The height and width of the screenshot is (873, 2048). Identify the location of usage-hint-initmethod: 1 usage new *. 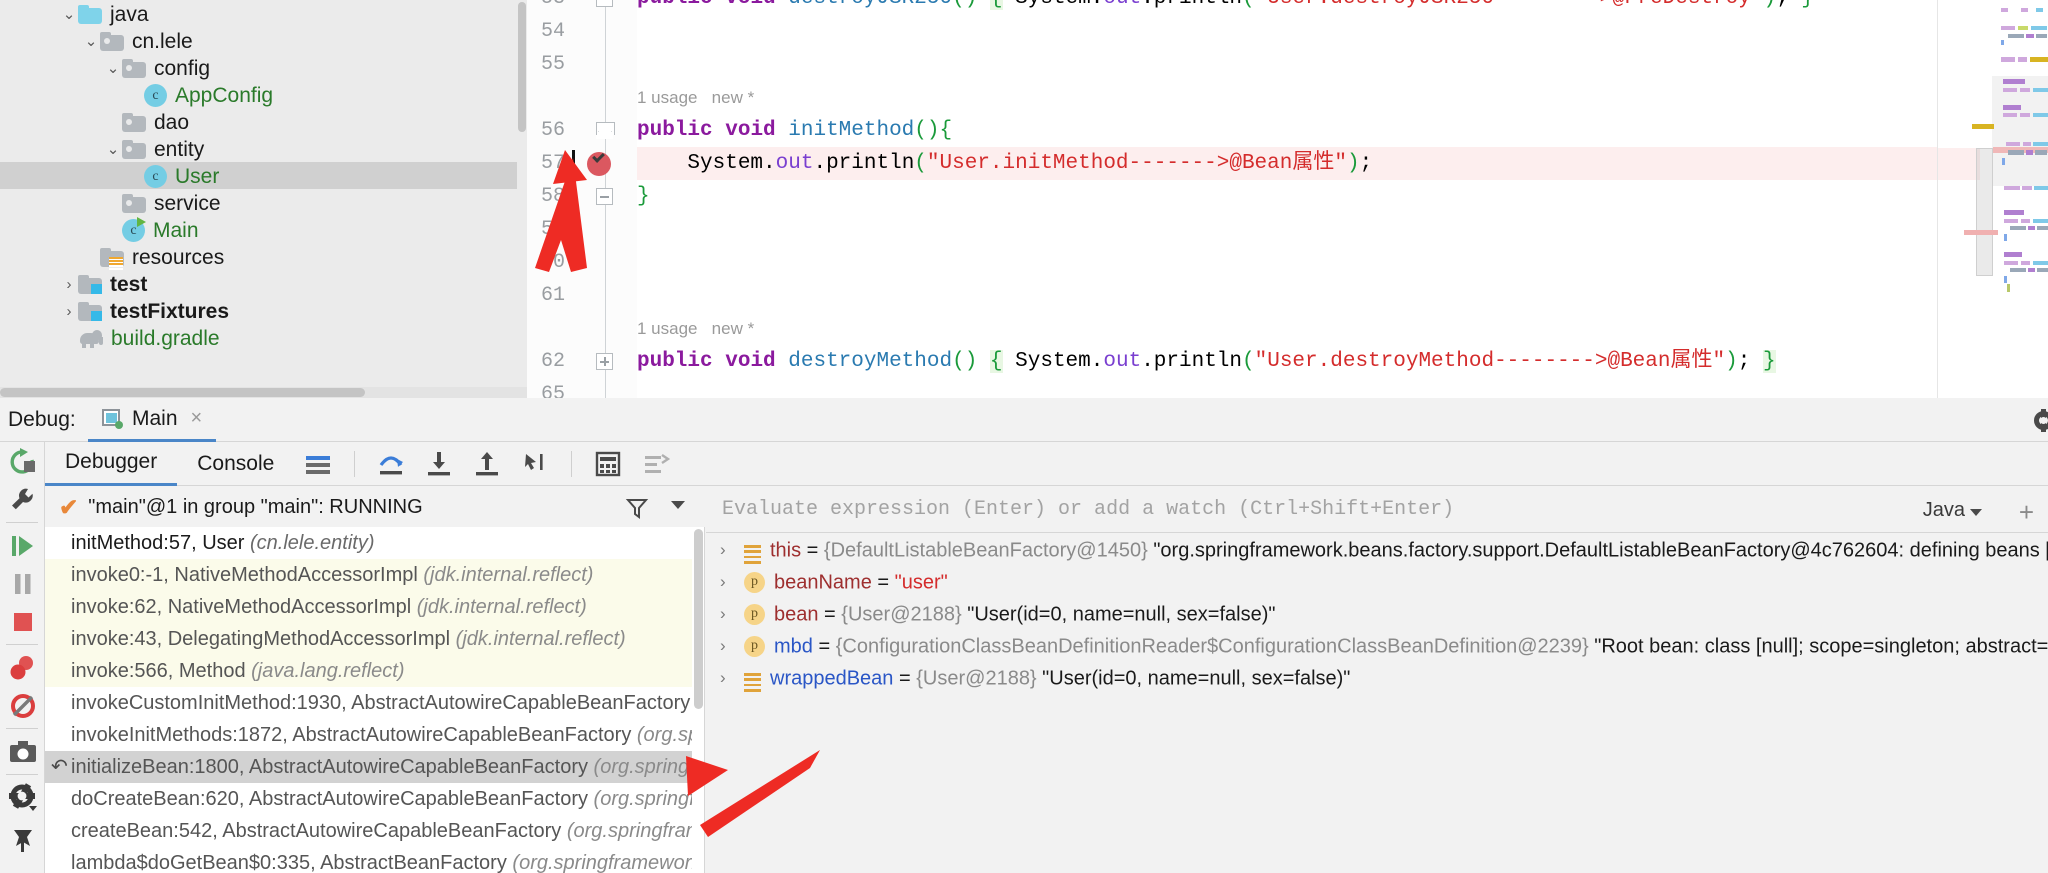
(695, 97).